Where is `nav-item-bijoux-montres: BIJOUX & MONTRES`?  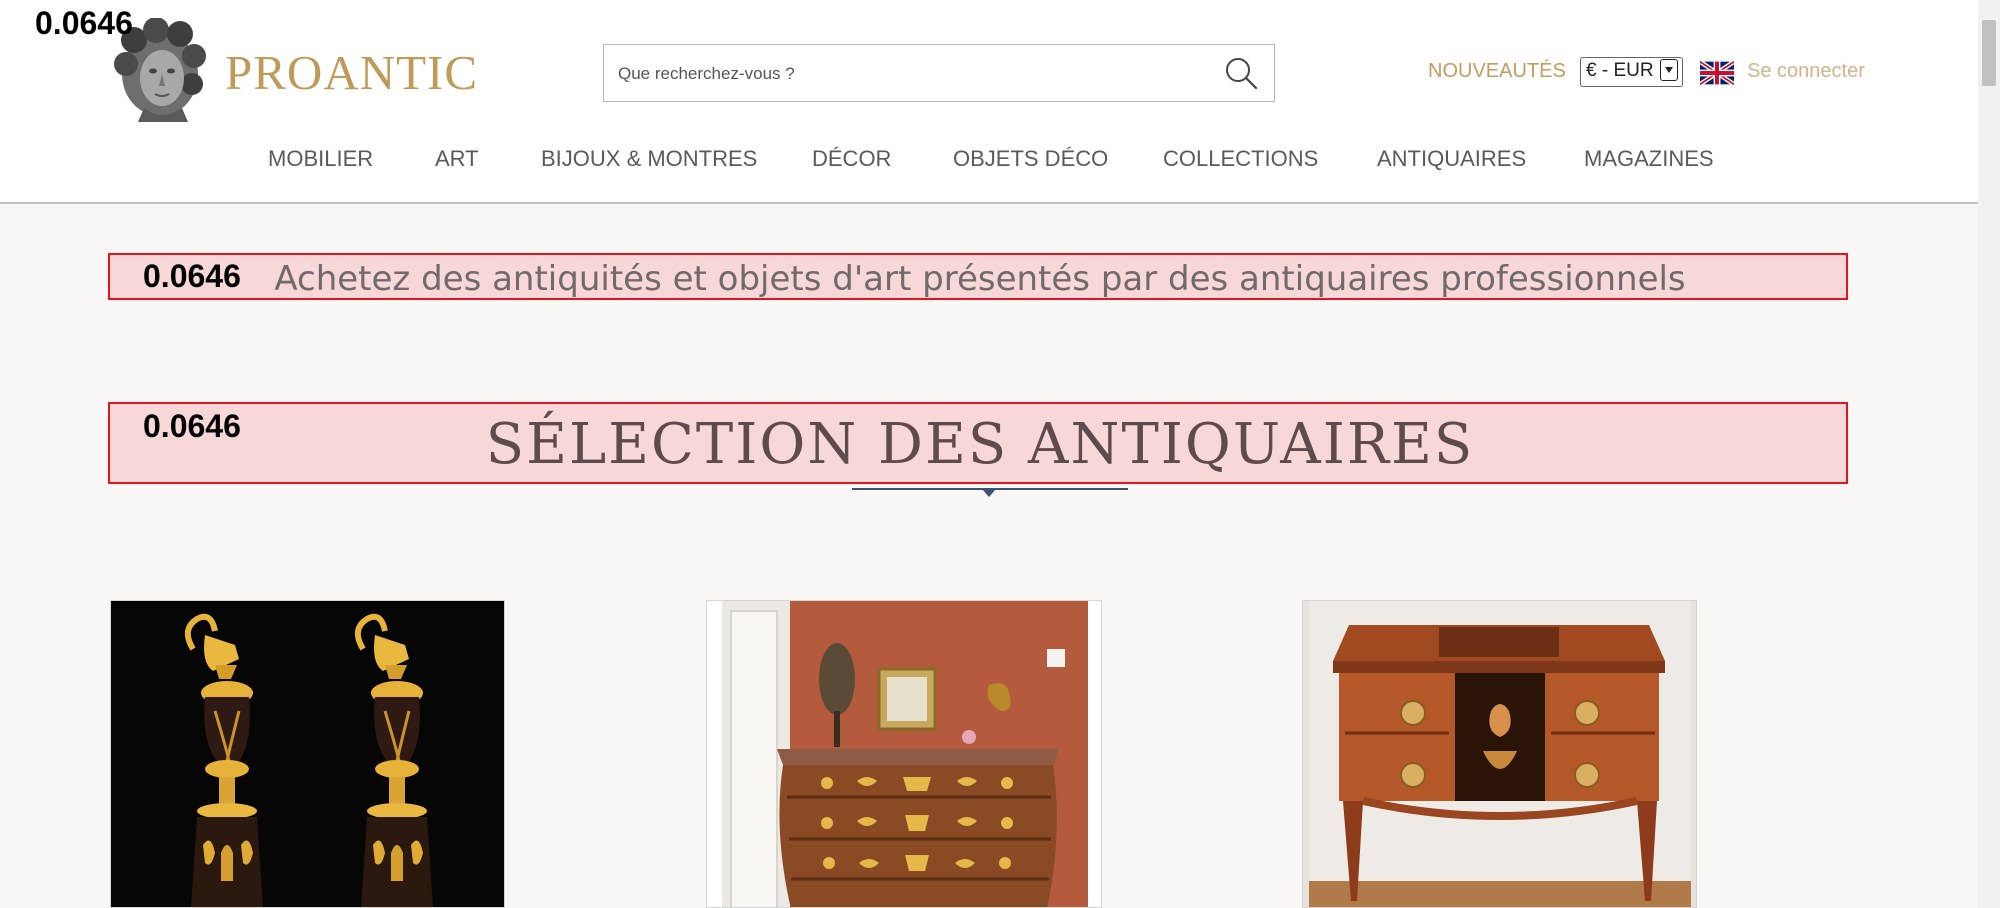
nav-item-bijoux-montres: BIJOUX & MONTRES is located at coordinates (649, 159).